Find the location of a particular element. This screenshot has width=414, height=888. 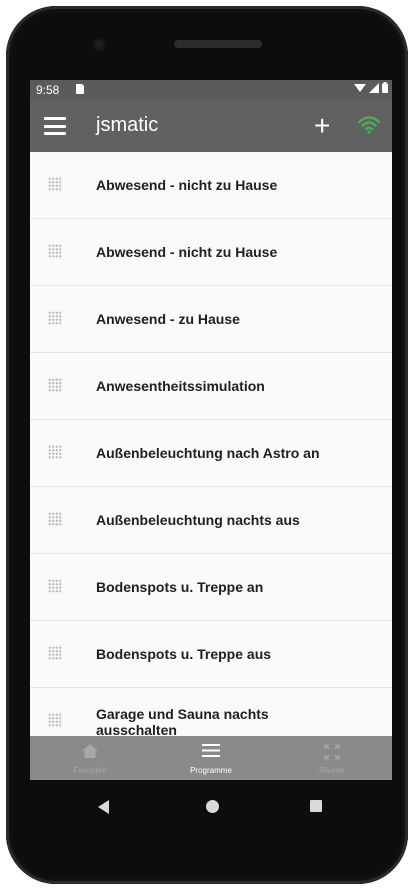

front-camera is located at coordinates (99, 44).